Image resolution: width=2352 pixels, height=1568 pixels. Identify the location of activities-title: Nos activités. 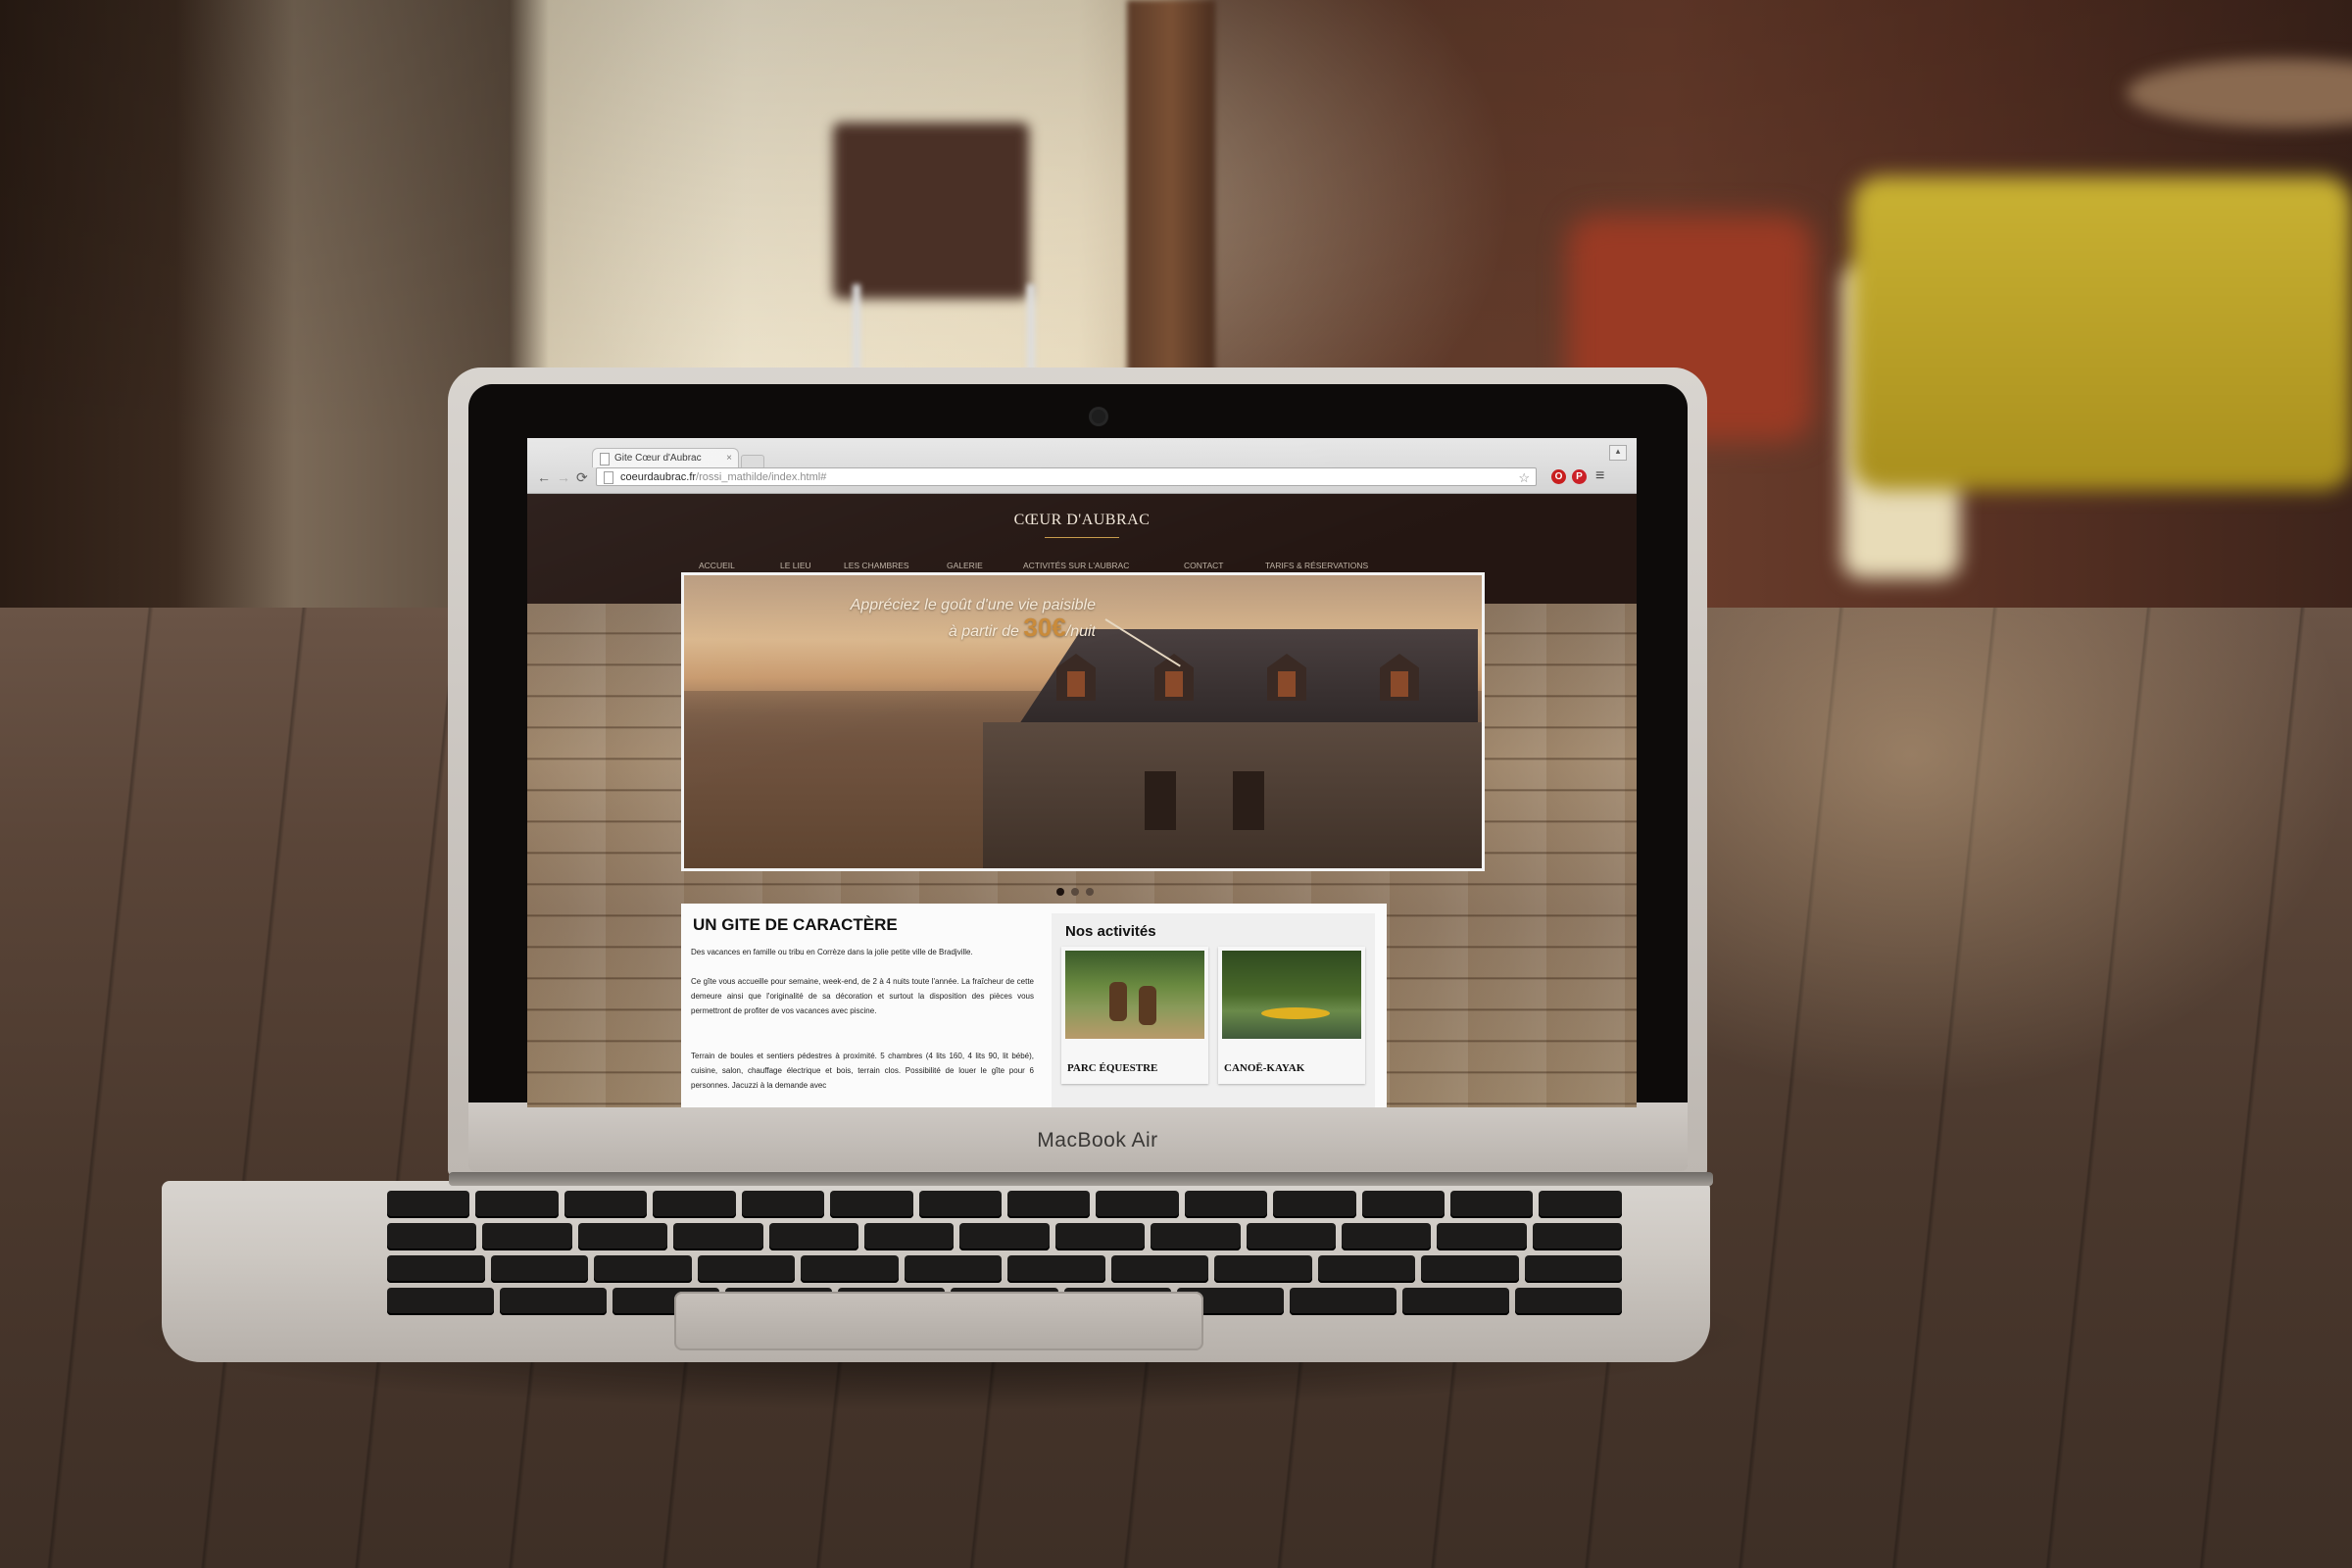
(1110, 931).